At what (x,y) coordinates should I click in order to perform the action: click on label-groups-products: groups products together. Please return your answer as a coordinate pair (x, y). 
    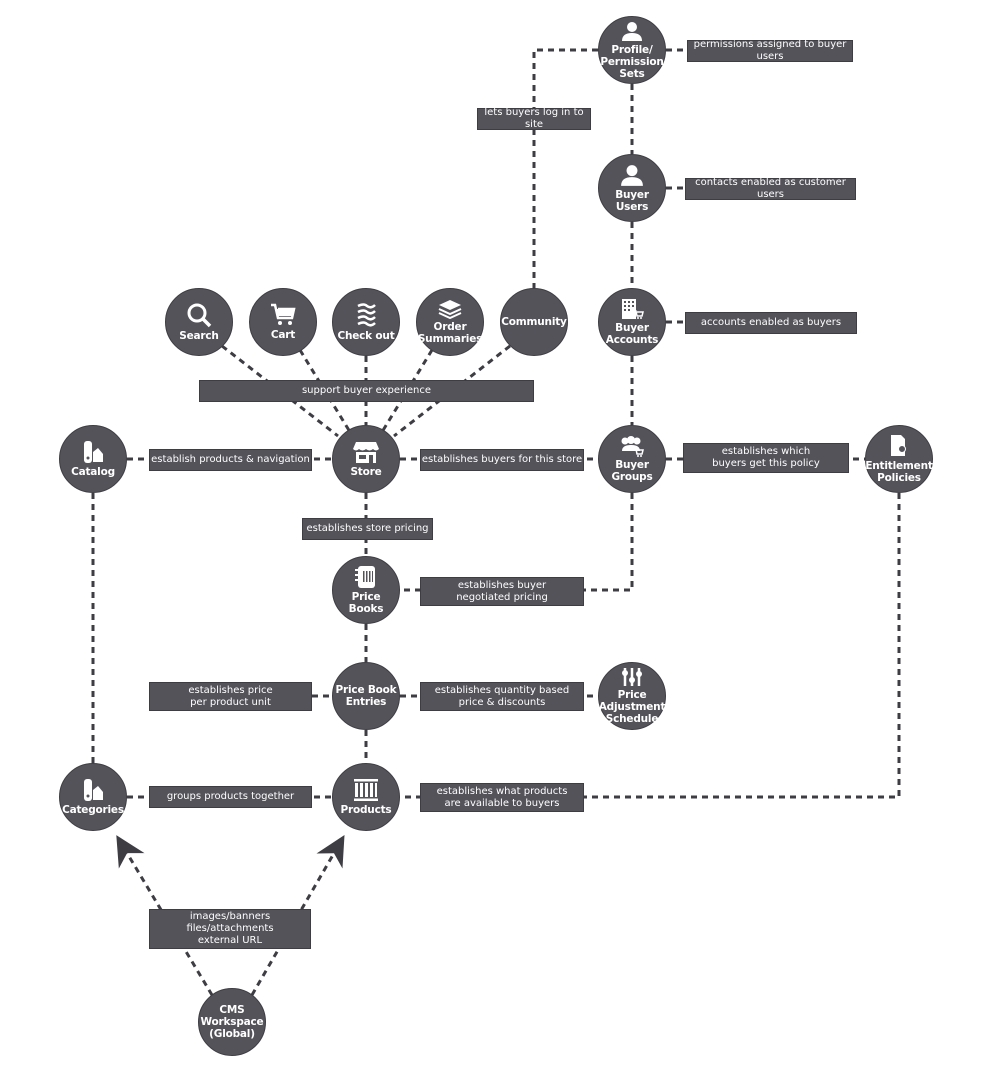
    Looking at the image, I should click on (230, 797).